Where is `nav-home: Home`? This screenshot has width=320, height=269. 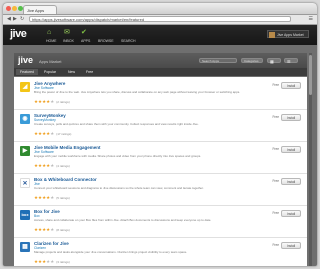 nav-home: Home is located at coordinates (51, 41).